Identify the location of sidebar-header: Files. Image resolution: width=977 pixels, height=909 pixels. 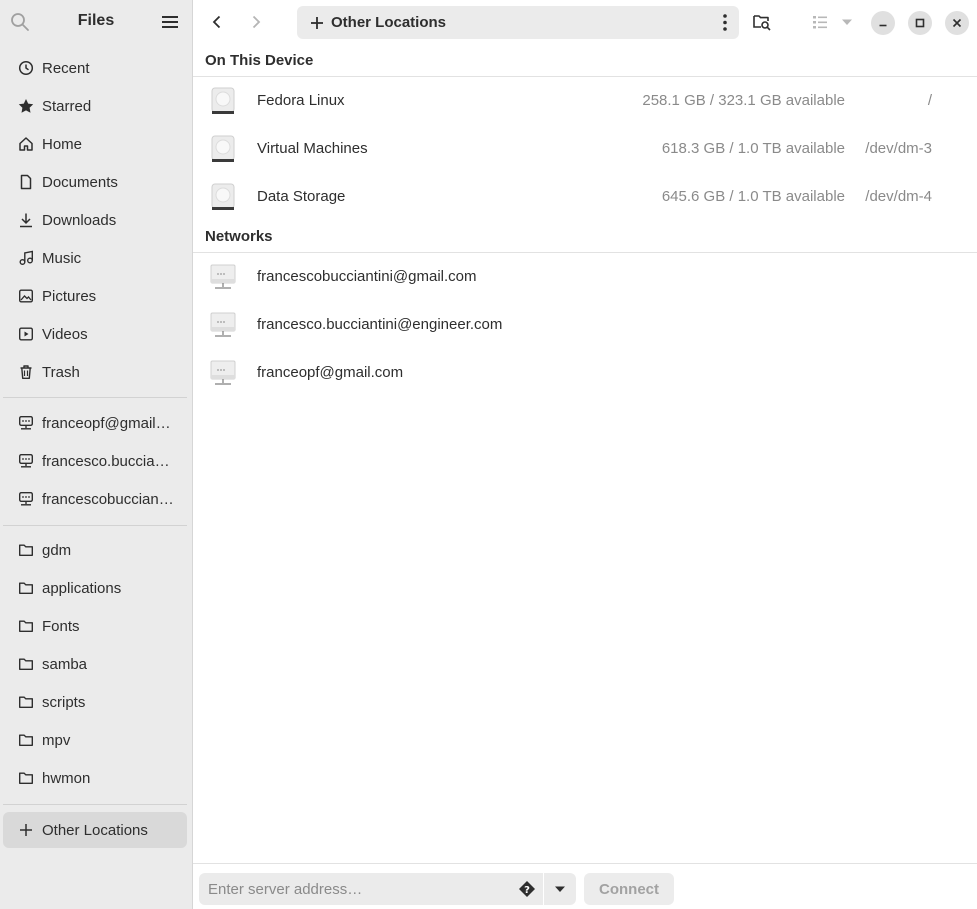
(96, 22).